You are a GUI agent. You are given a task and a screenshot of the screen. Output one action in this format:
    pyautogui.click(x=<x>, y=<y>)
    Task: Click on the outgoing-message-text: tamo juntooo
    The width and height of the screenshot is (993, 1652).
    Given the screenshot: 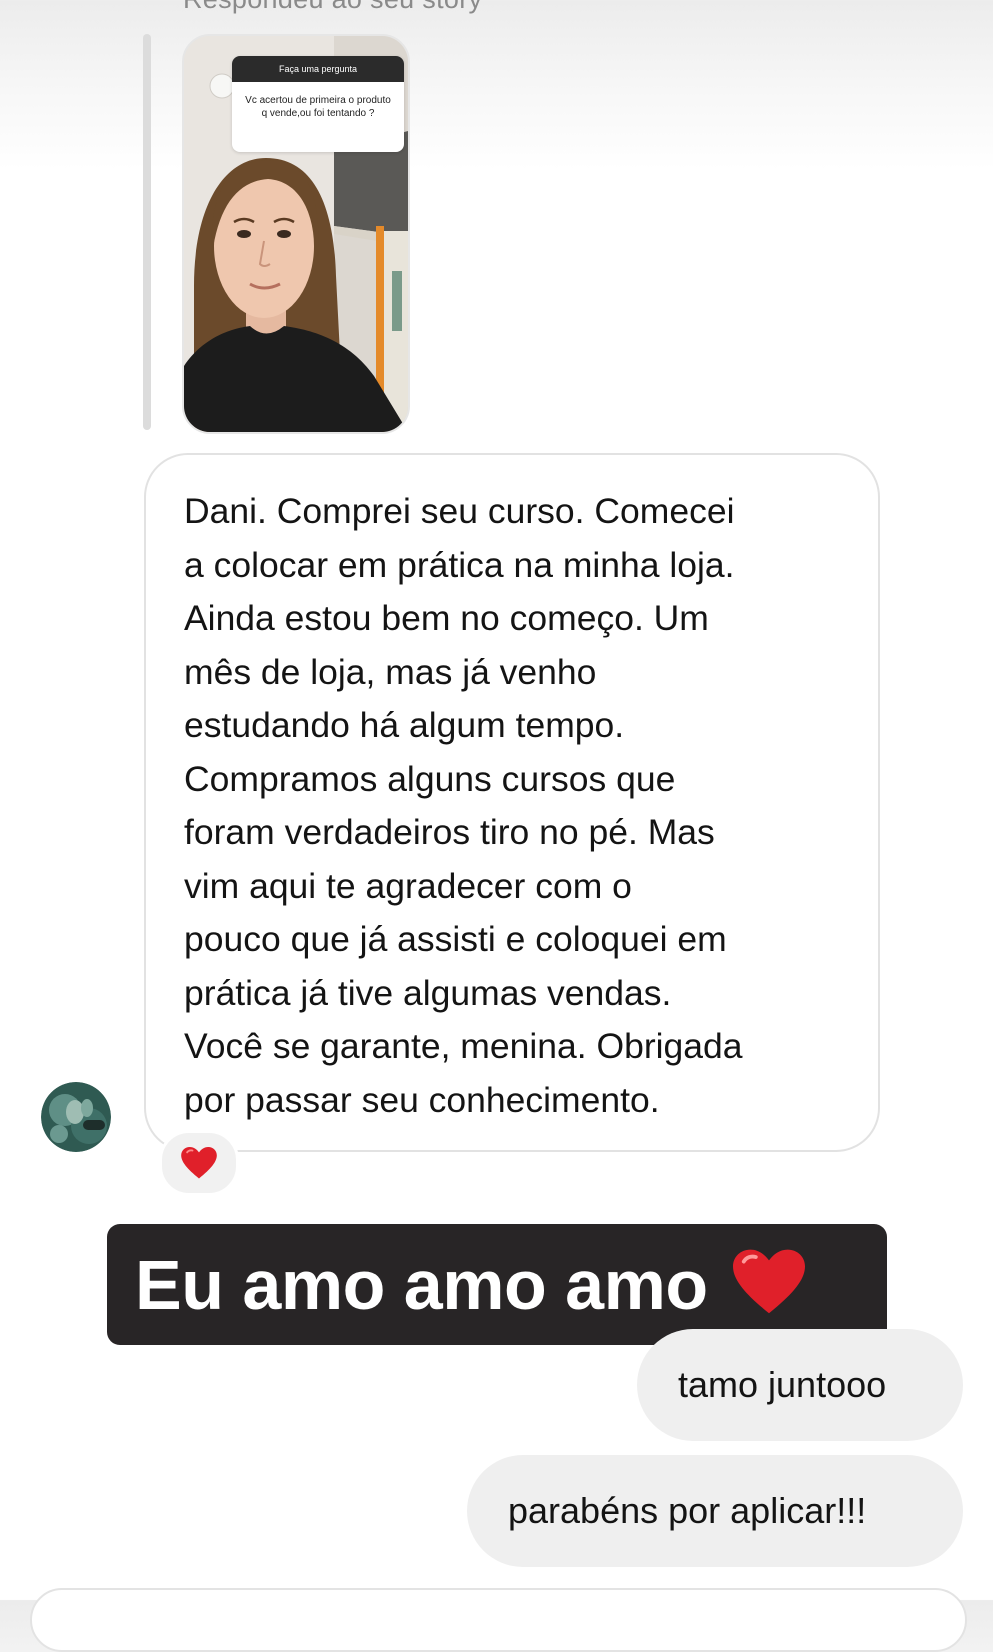 What is the action you would take?
    pyautogui.click(x=782, y=1384)
    